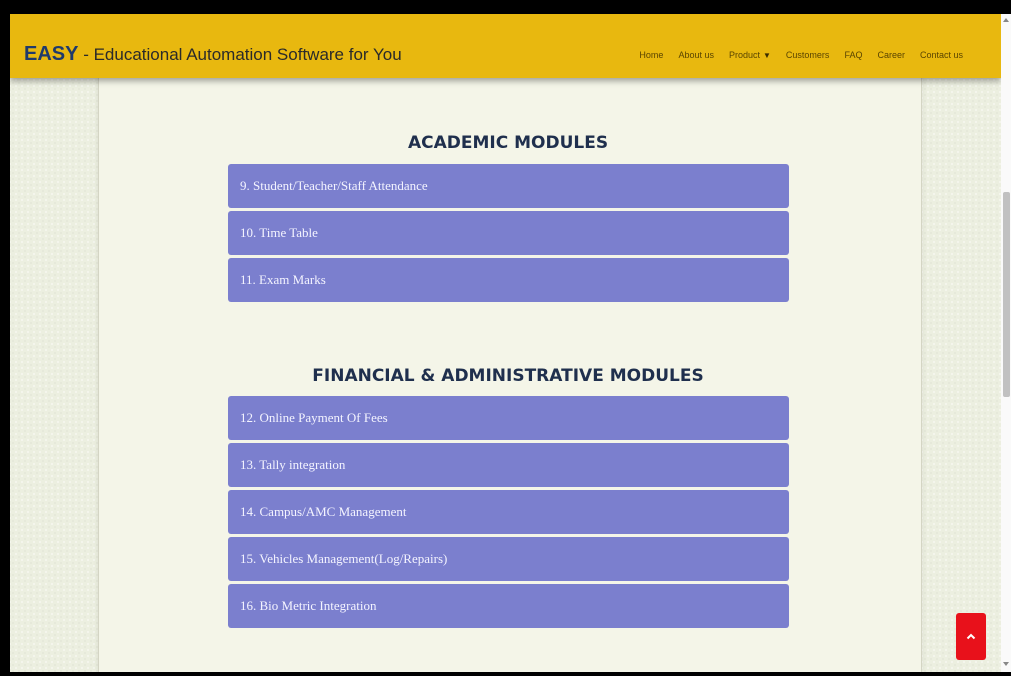 The image size is (1011, 676). I want to click on module-item-attendance: 9. Student/Teacher/Staff Attendance, so click(508, 186).